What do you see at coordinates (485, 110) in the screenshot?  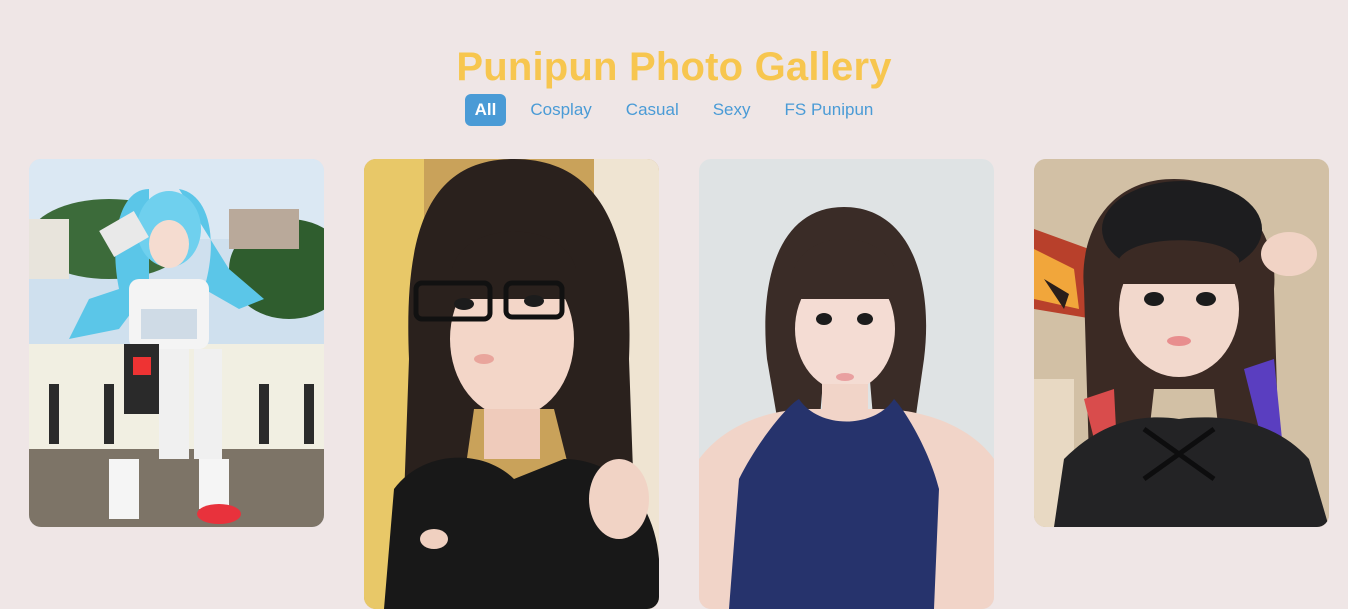 I see `filter-all: All` at bounding box center [485, 110].